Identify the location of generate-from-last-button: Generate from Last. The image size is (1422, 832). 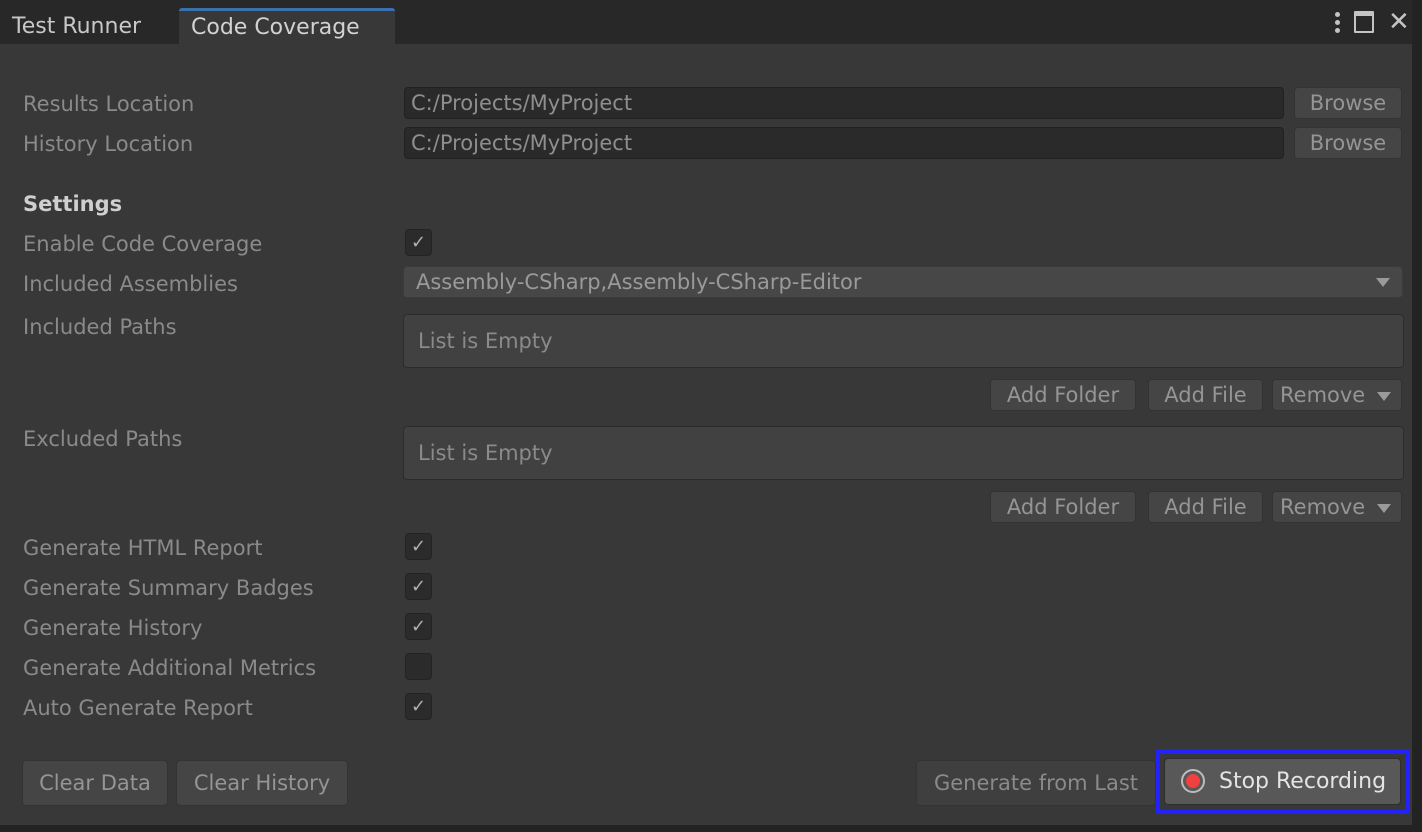
(1036, 783).